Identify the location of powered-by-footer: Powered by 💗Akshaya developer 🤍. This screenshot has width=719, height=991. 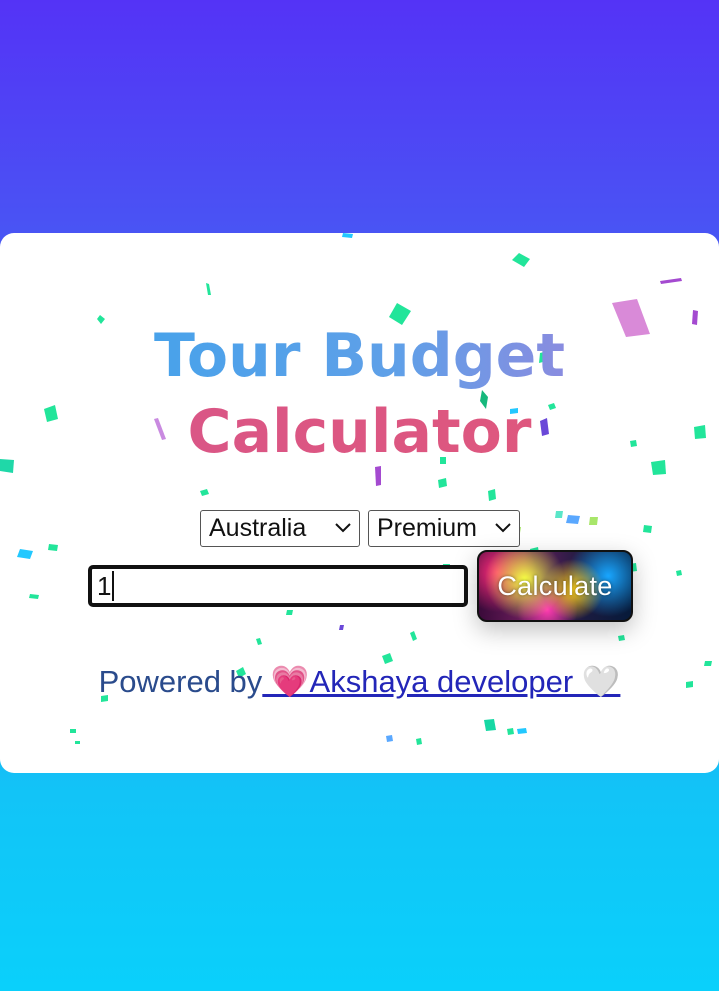
(359, 681).